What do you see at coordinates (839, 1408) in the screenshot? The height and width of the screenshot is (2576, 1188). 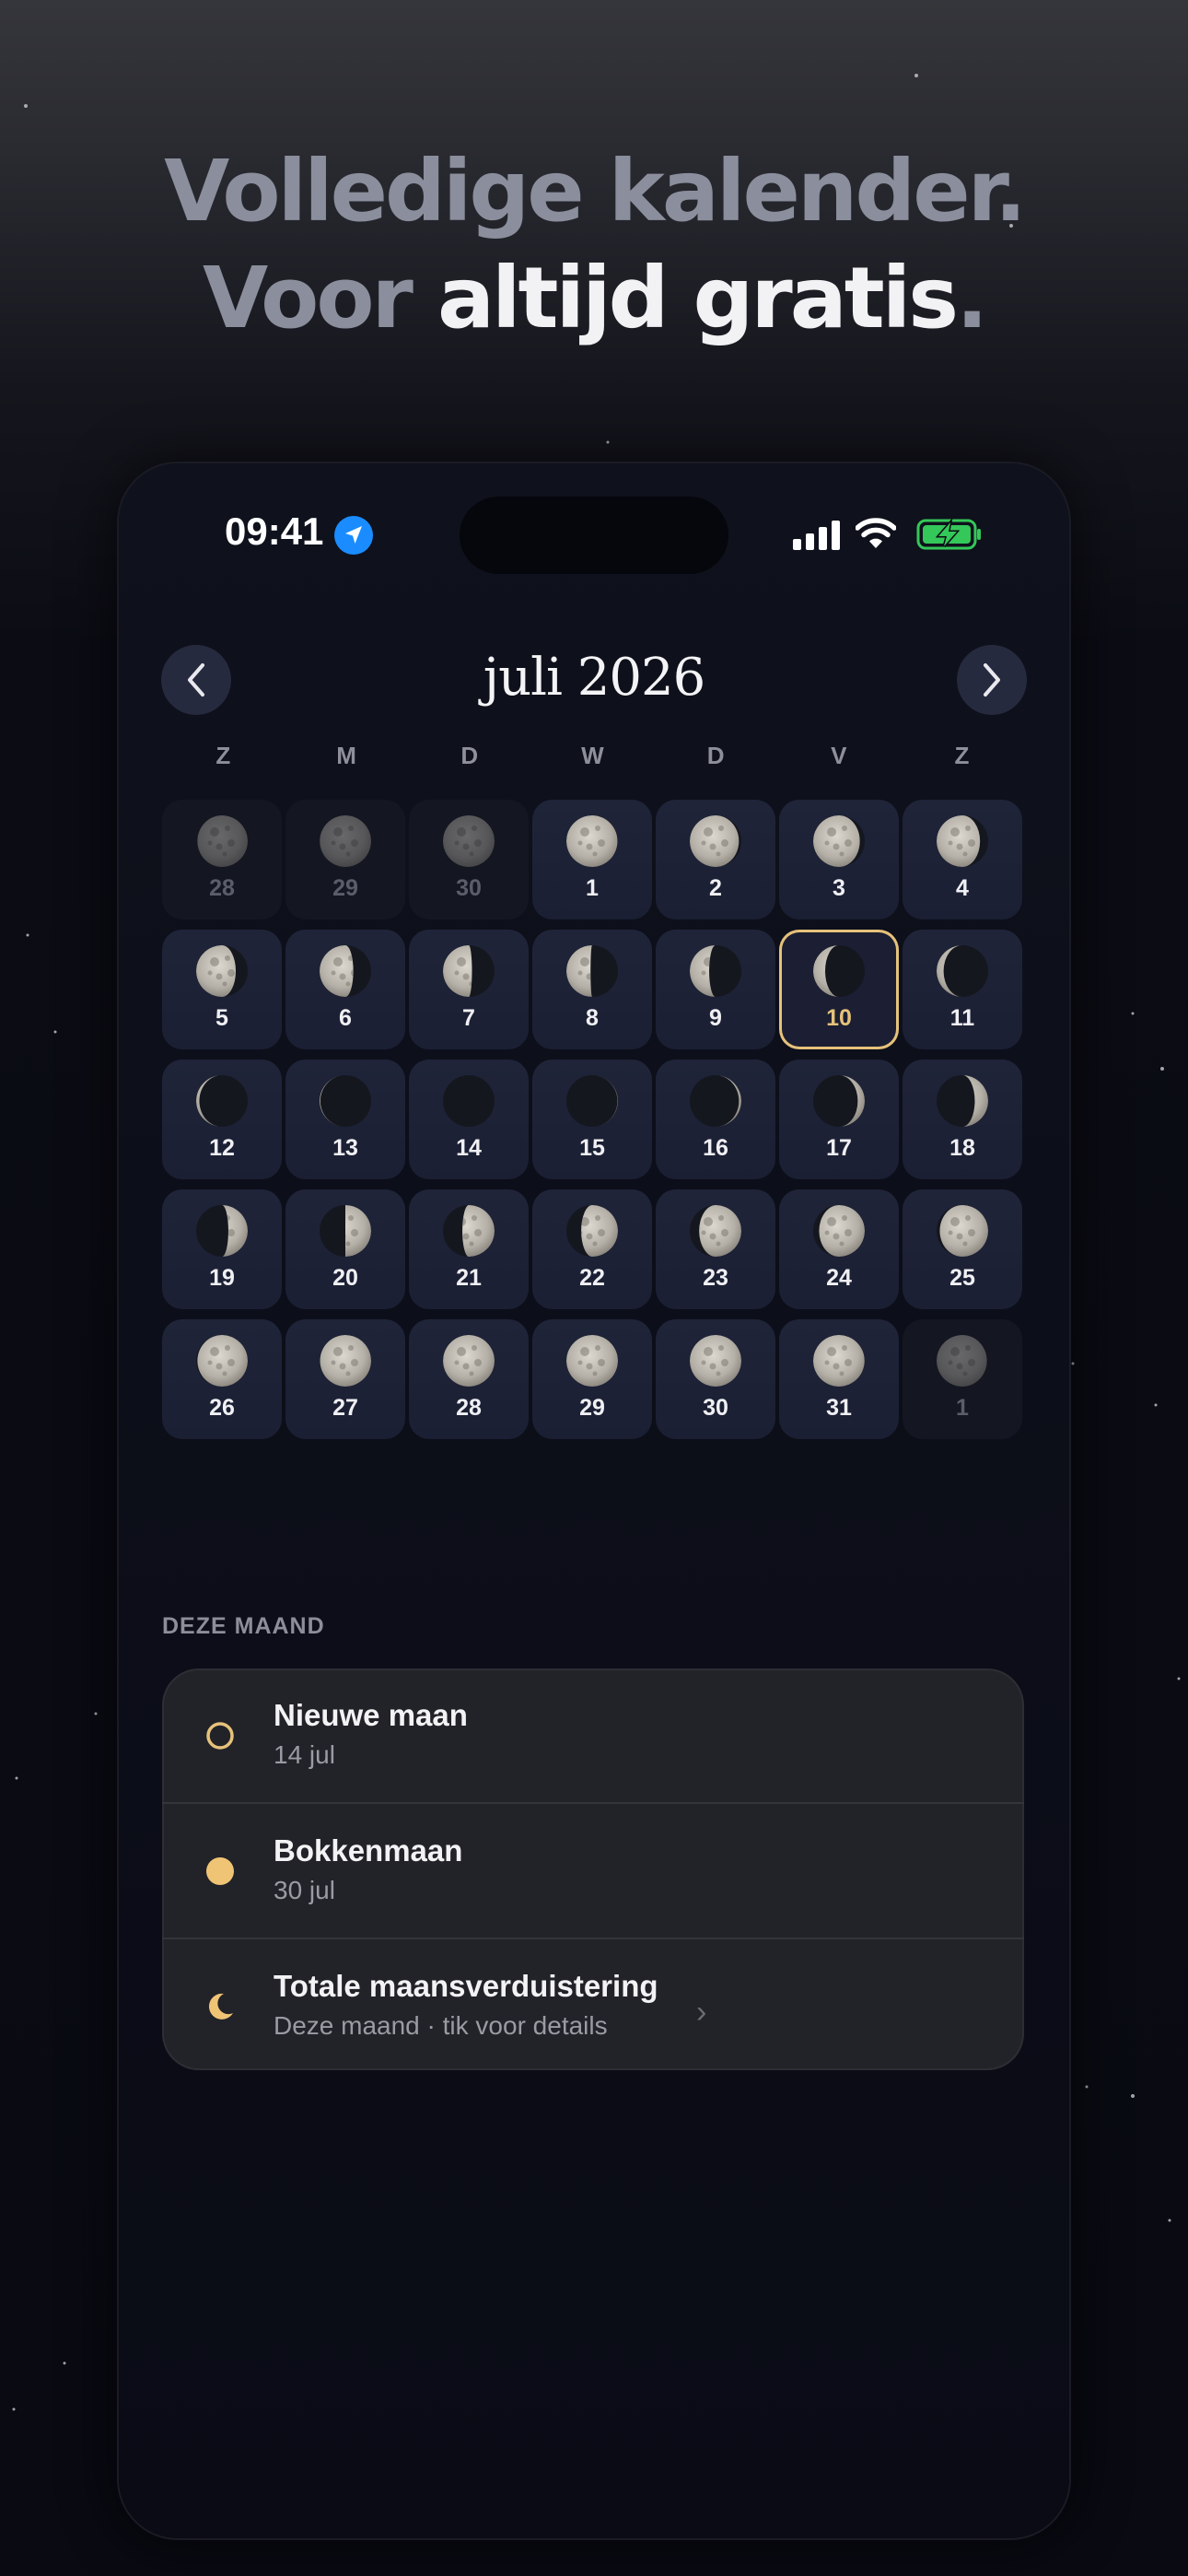 I see `day-number: 31` at bounding box center [839, 1408].